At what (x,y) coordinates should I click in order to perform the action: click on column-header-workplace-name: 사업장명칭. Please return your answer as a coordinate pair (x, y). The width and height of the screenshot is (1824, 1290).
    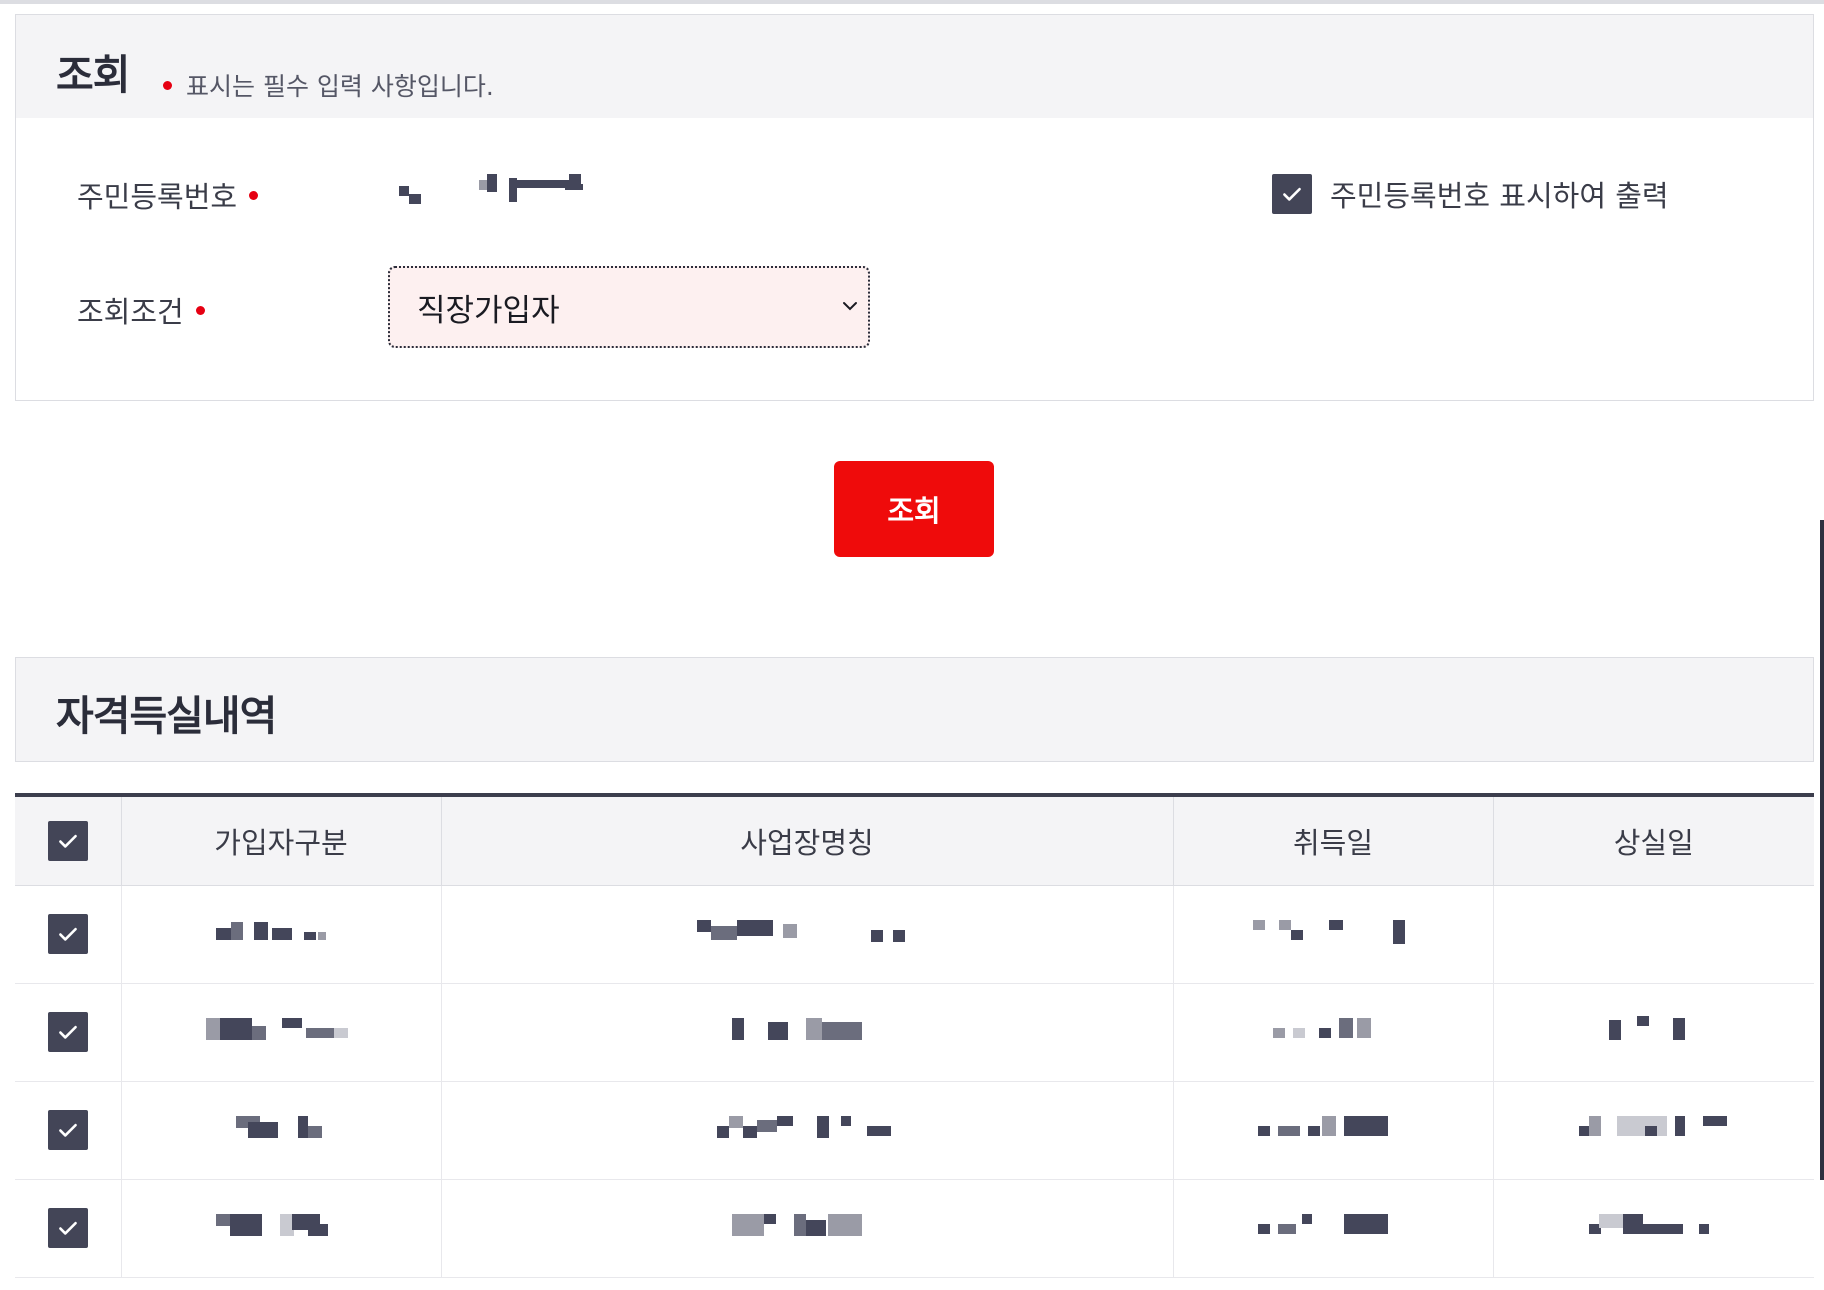
    Looking at the image, I should click on (806, 840).